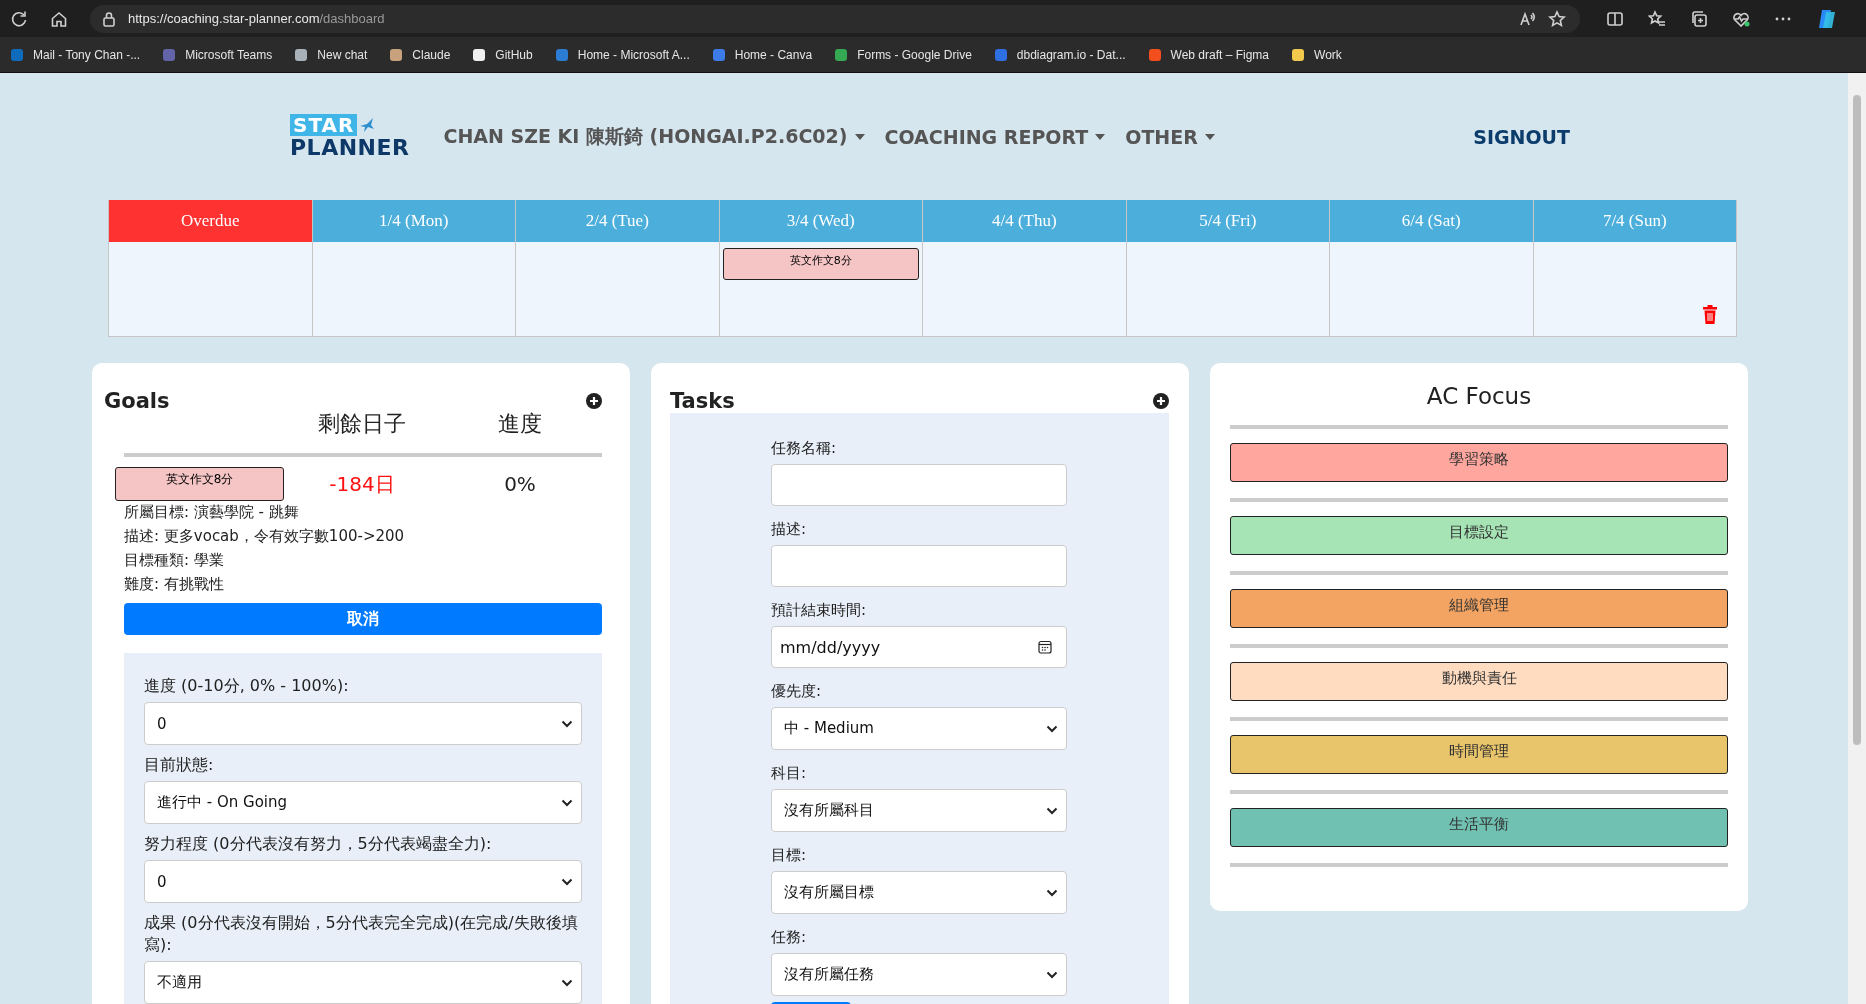 Image resolution: width=1866 pixels, height=1004 pixels. What do you see at coordinates (1479, 608) in the screenshot?
I see `focus-area-button: 組織管理` at bounding box center [1479, 608].